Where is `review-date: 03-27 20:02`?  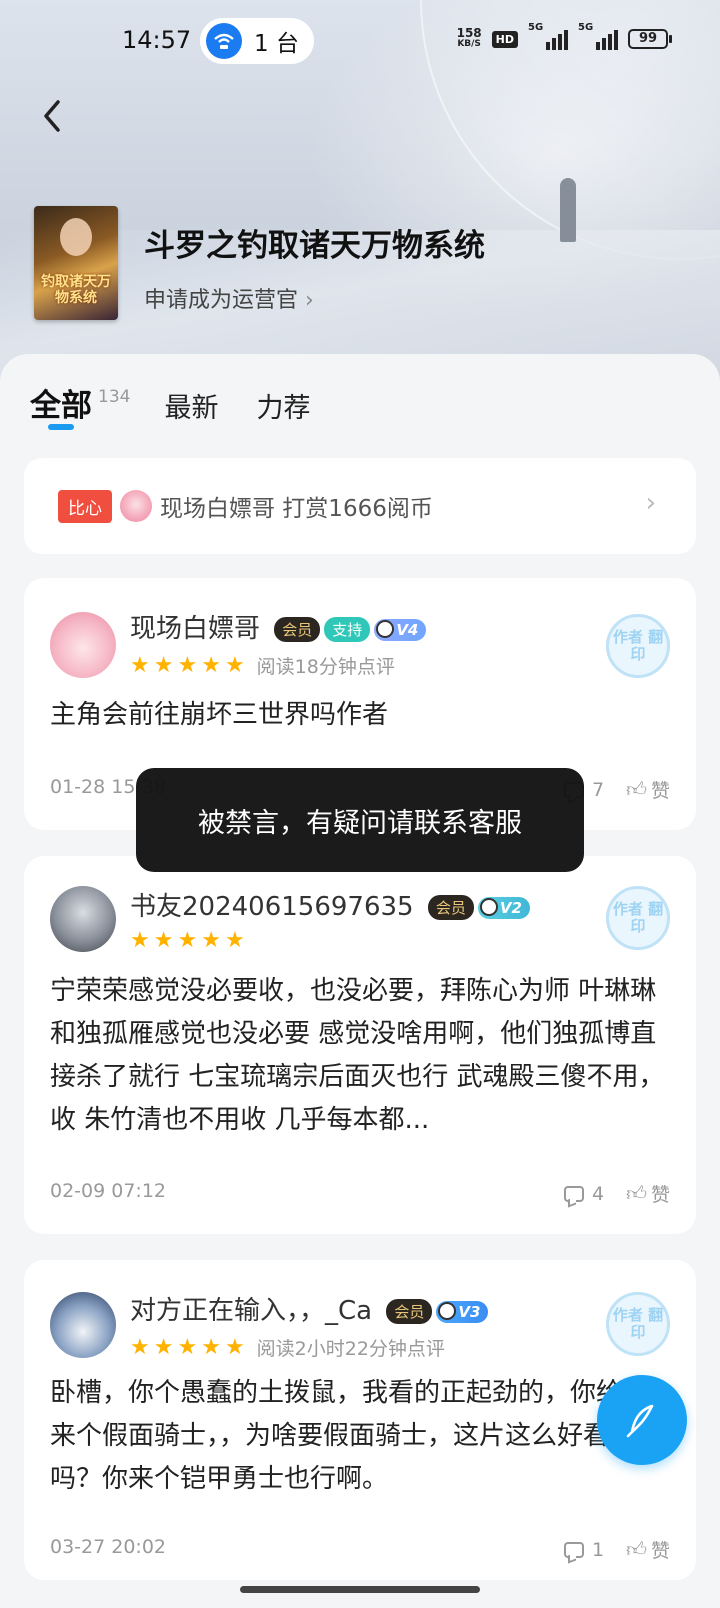 review-date: 03-27 20:02 is located at coordinates (108, 1547).